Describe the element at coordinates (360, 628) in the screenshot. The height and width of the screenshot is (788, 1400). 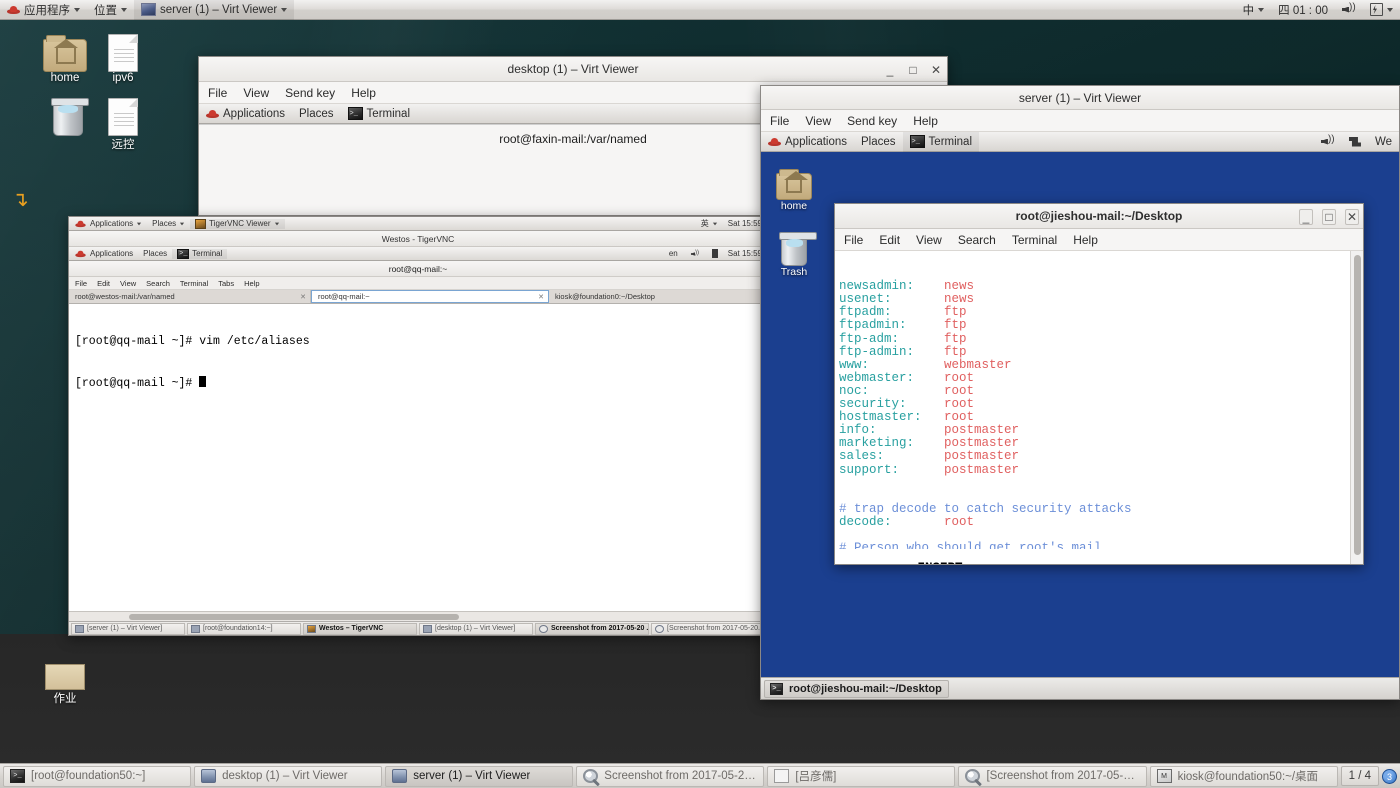
I see `vnc-task-westos-tigervnc: Westos – TigerVNC` at that location.